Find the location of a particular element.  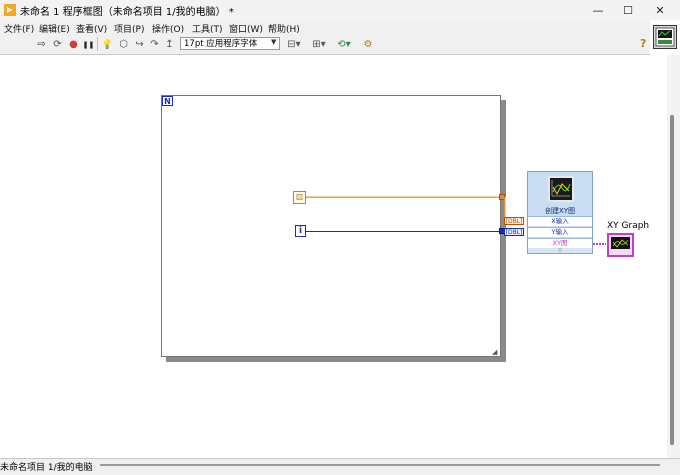

labview-app-icon is located at coordinates (10, 10).